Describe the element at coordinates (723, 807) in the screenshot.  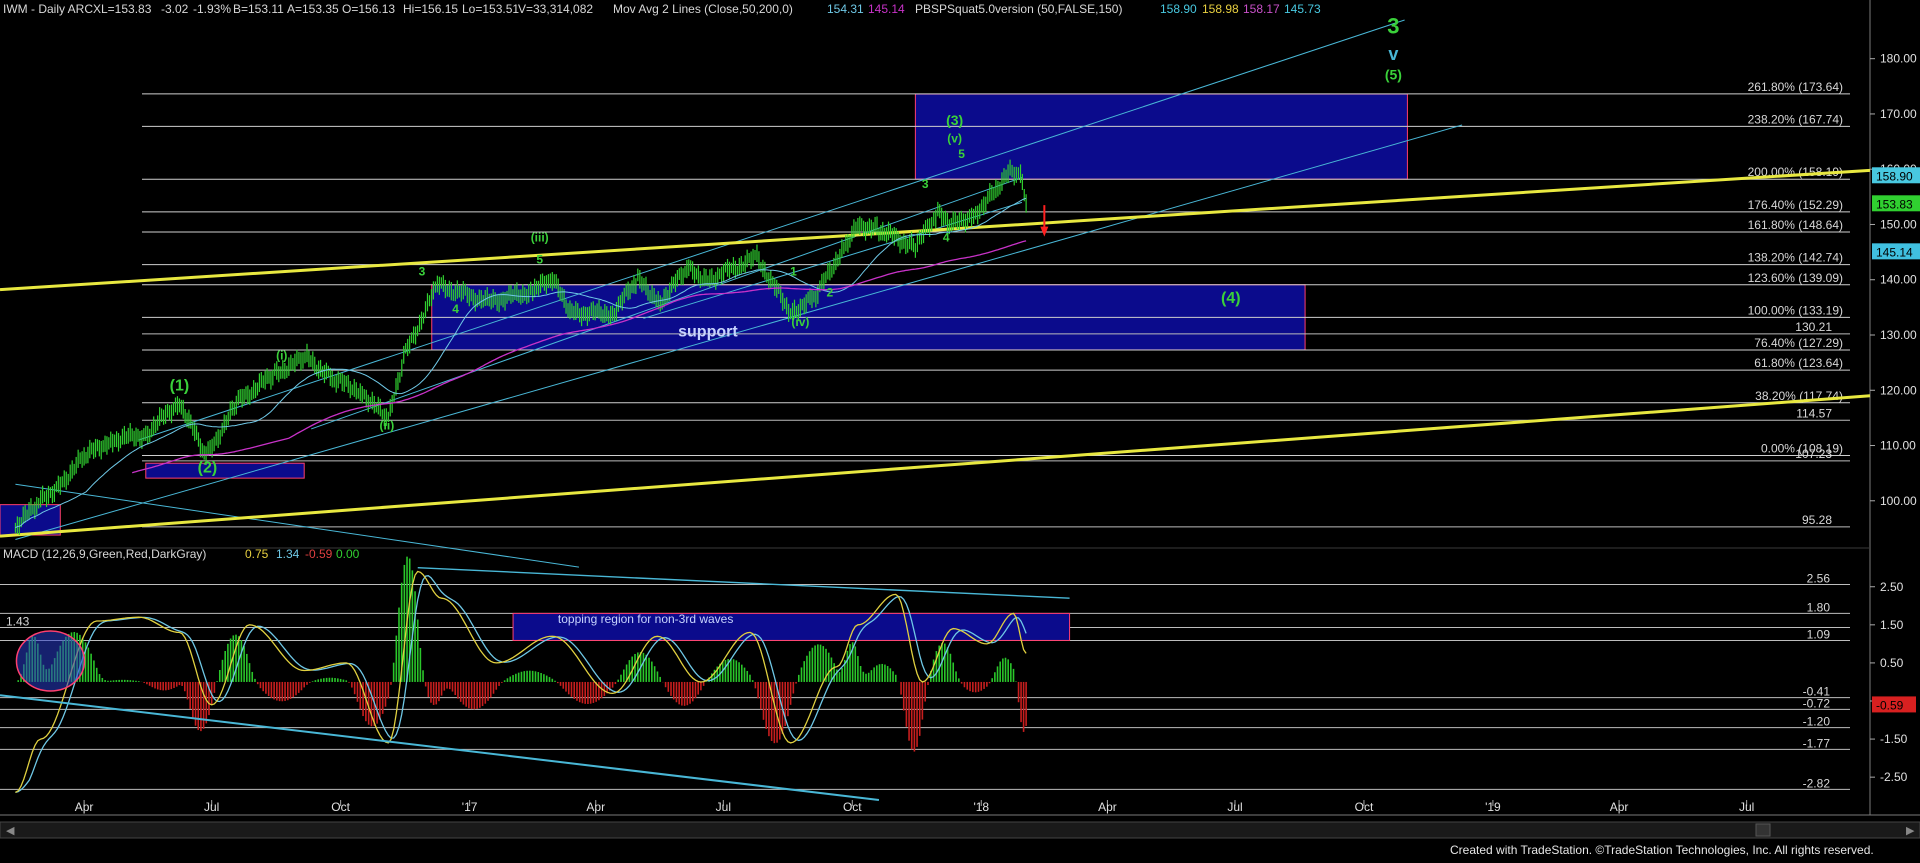
I see `time-tick-label-5: Jul` at that location.